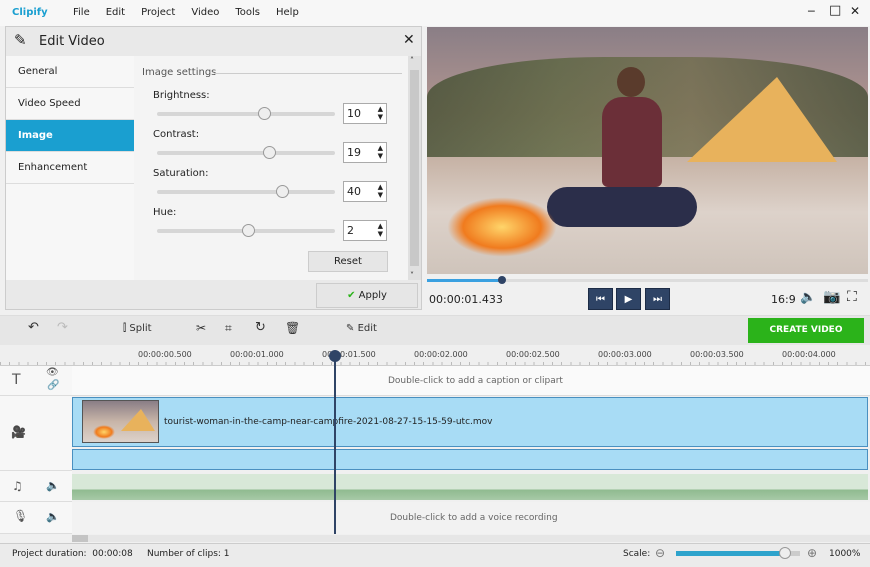 Image resolution: width=870 pixels, height=567 pixels. What do you see at coordinates (474, 518) in the screenshot?
I see `voice-hint: Double-click to add a voice recording` at bounding box center [474, 518].